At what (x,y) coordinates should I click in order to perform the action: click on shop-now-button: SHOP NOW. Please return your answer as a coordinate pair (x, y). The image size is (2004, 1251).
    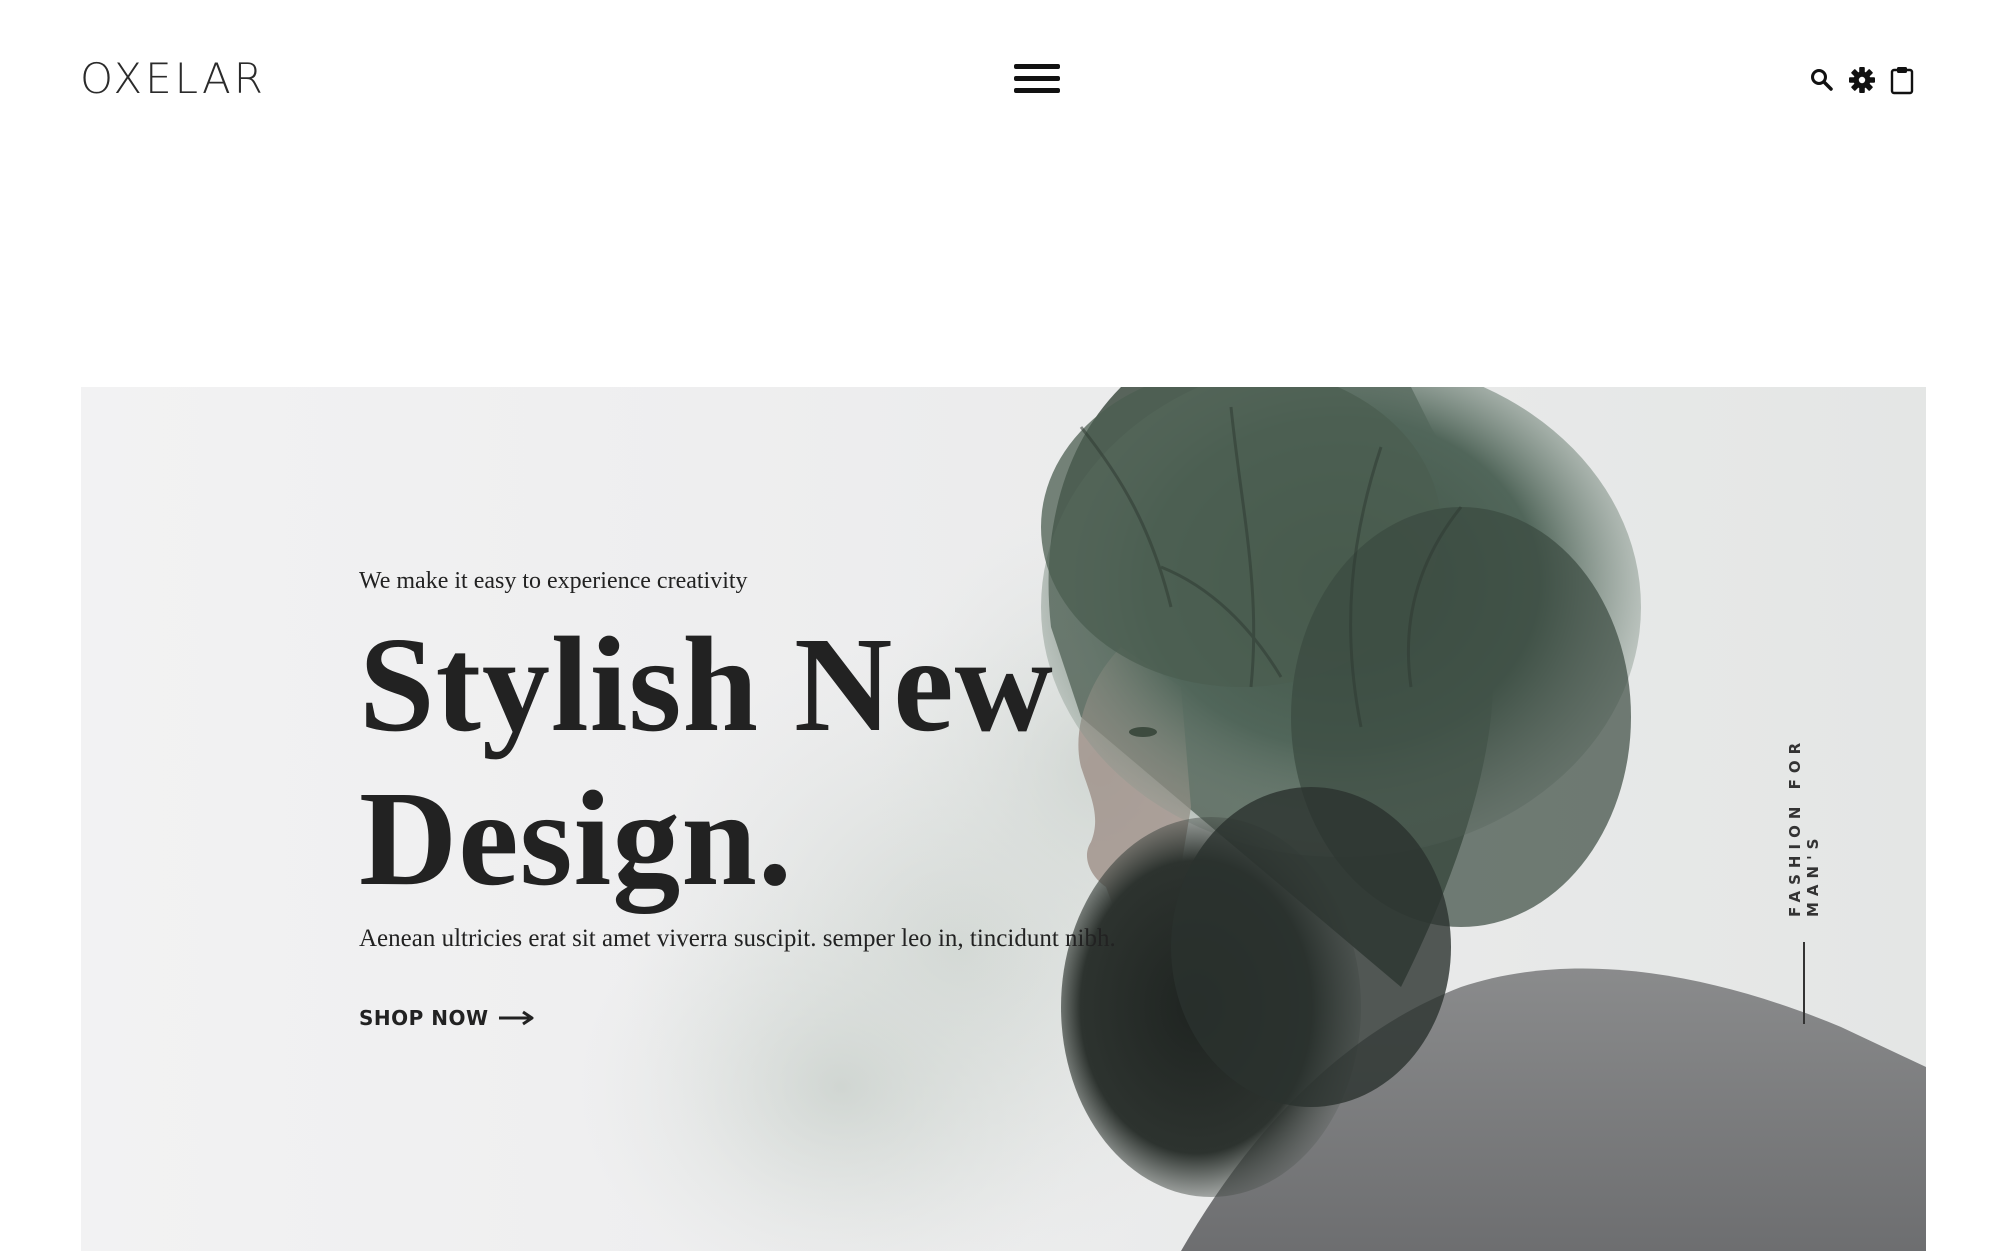
    Looking at the image, I should click on (447, 1018).